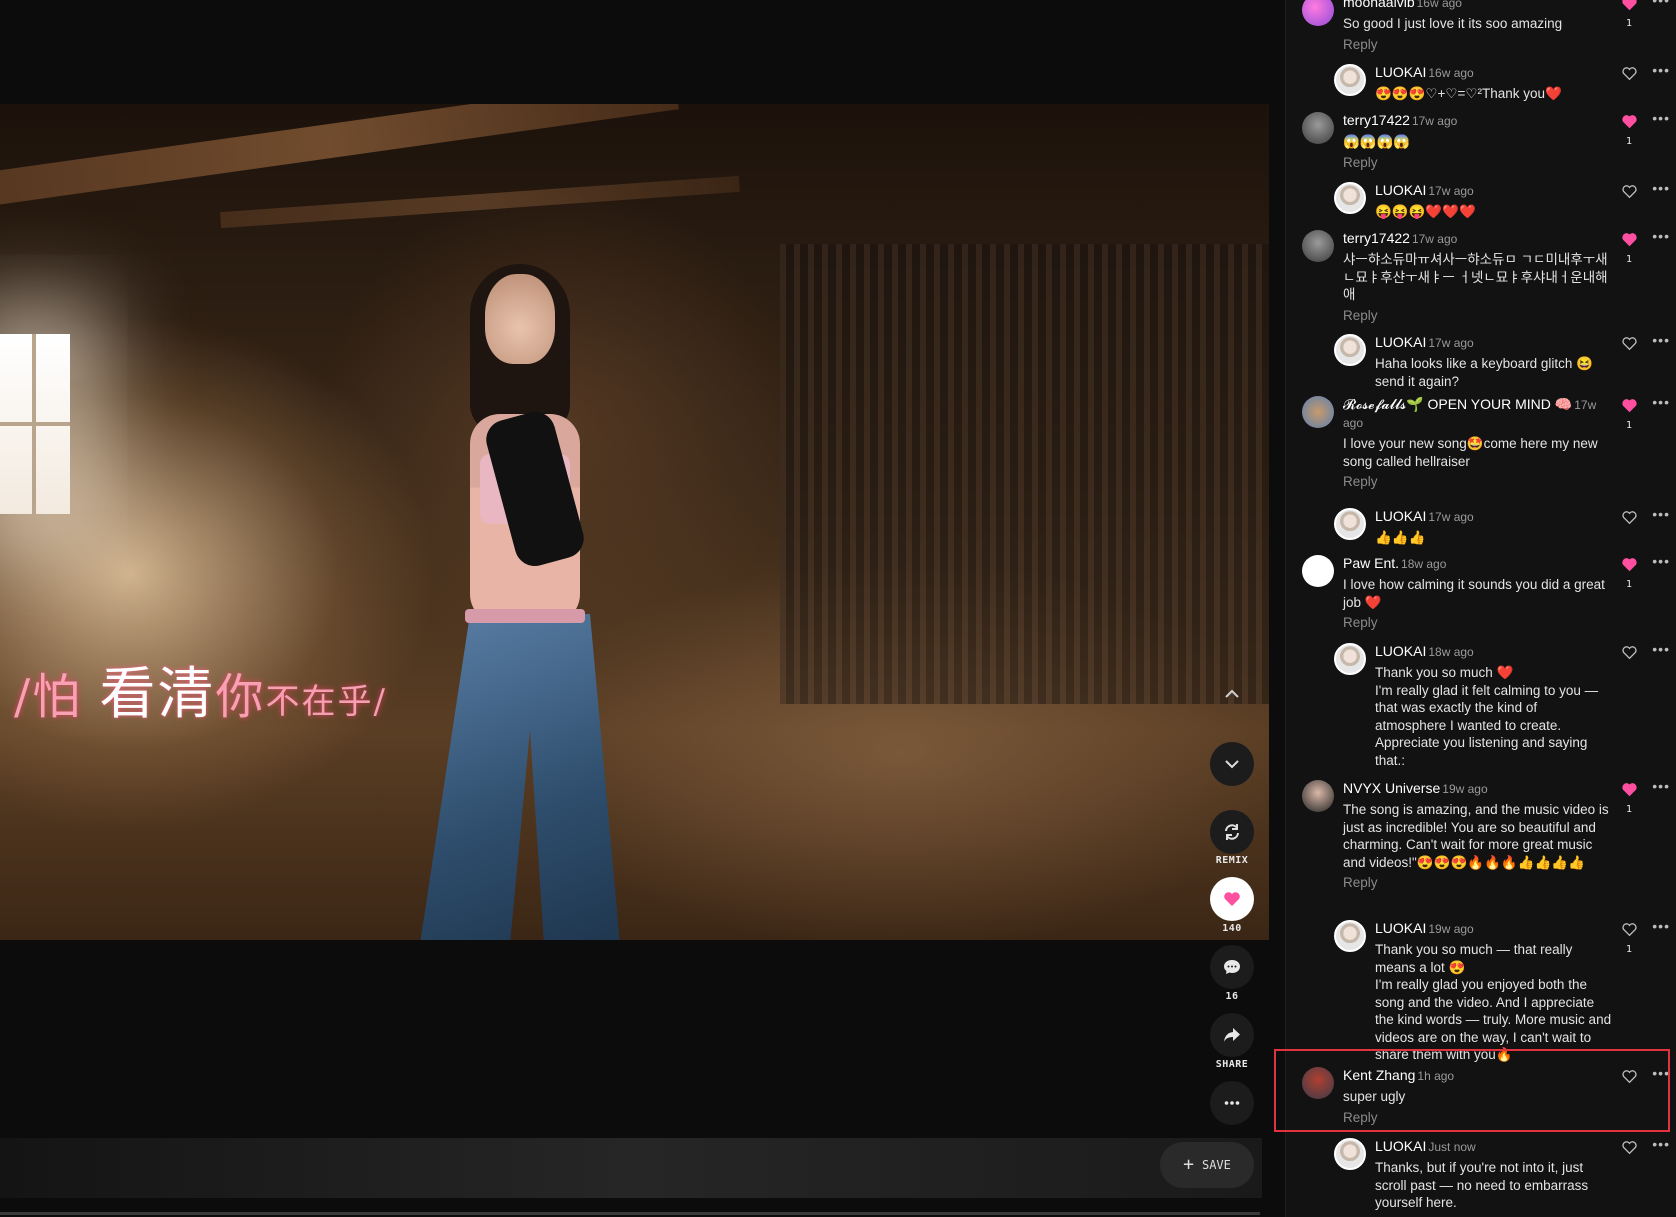 This screenshot has width=1676, height=1217. I want to click on bottom-bar, so click(631, 1168).